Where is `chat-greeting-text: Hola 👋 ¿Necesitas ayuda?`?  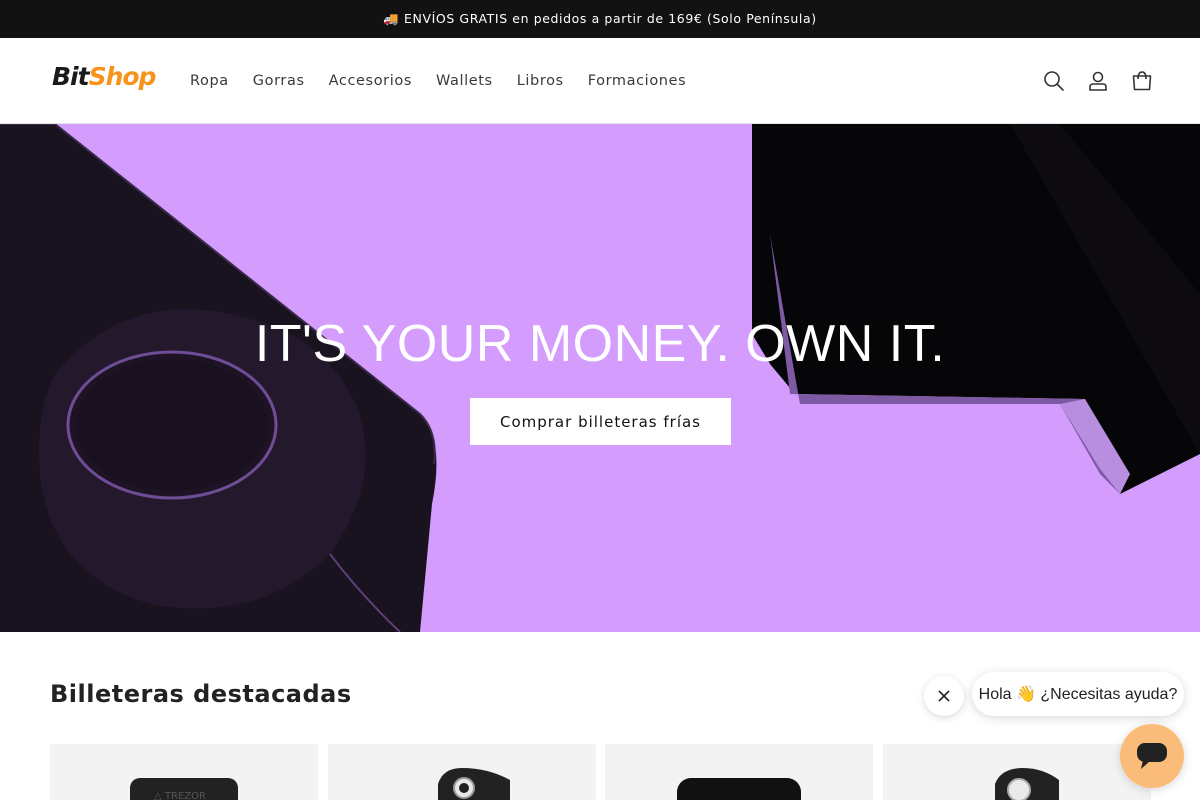 chat-greeting-text: Hola 👋 ¿Necesitas ayuda? is located at coordinates (1078, 694).